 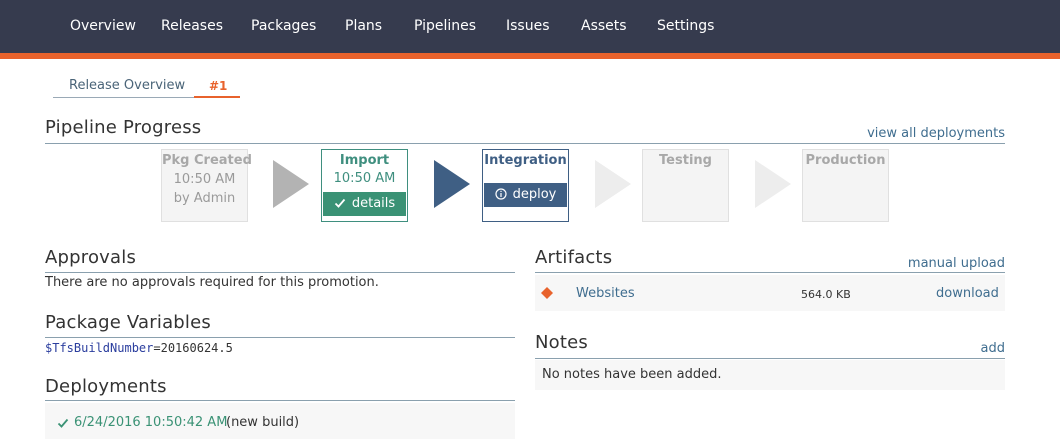 What do you see at coordinates (605, 293) in the screenshot?
I see `artifact-name-link: Websites` at bounding box center [605, 293].